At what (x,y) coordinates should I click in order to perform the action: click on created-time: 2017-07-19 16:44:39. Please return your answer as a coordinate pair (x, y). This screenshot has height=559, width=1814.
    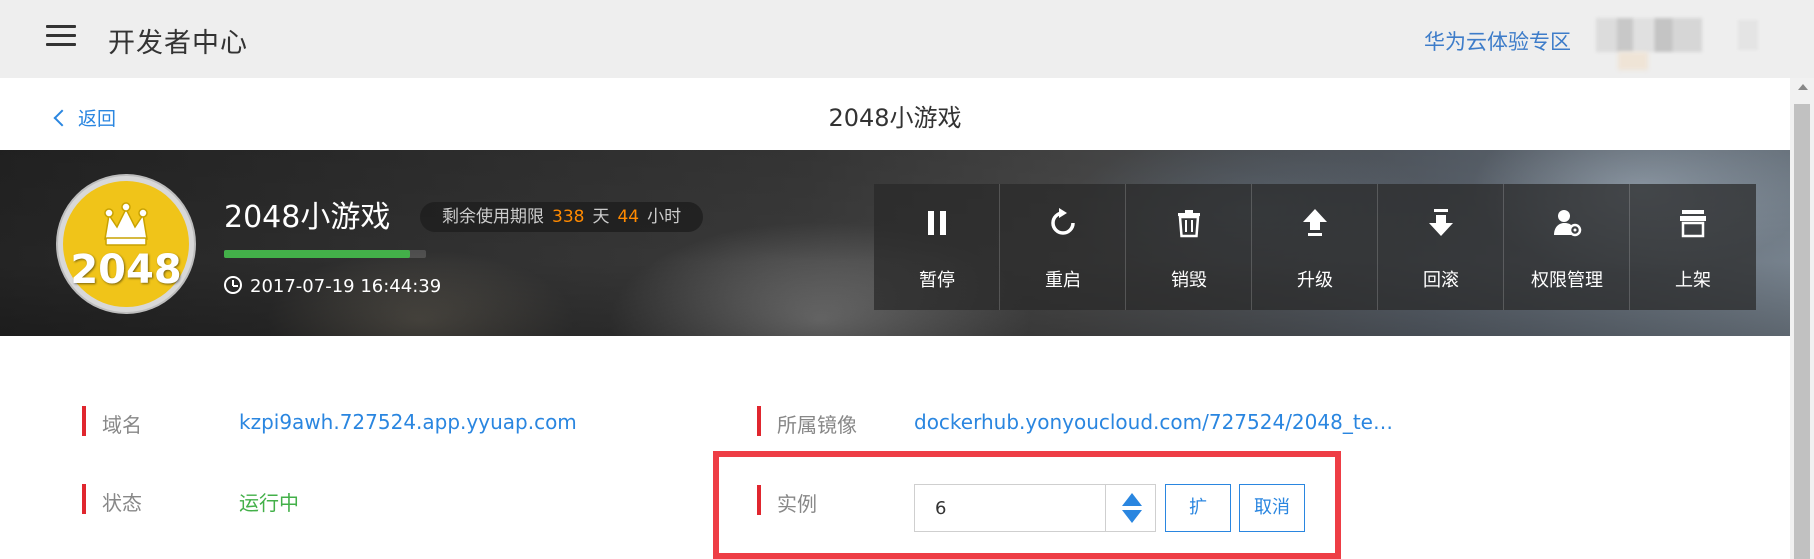
    Looking at the image, I should click on (332, 285).